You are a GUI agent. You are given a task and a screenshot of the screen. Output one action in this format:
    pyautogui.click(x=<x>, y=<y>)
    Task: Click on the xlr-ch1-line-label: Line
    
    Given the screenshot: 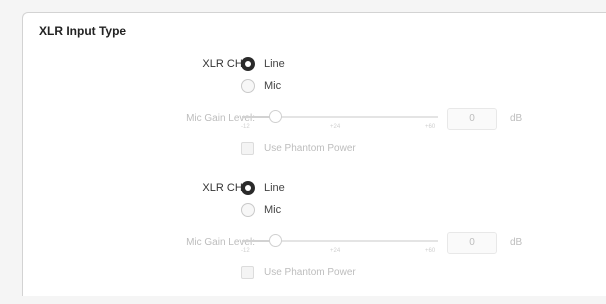 What is the action you would take?
    pyautogui.click(x=274, y=64)
    